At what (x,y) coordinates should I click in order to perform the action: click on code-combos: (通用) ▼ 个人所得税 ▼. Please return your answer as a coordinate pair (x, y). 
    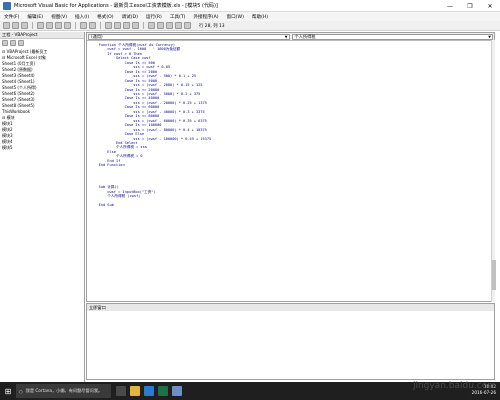
    Looking at the image, I should click on (290, 37).